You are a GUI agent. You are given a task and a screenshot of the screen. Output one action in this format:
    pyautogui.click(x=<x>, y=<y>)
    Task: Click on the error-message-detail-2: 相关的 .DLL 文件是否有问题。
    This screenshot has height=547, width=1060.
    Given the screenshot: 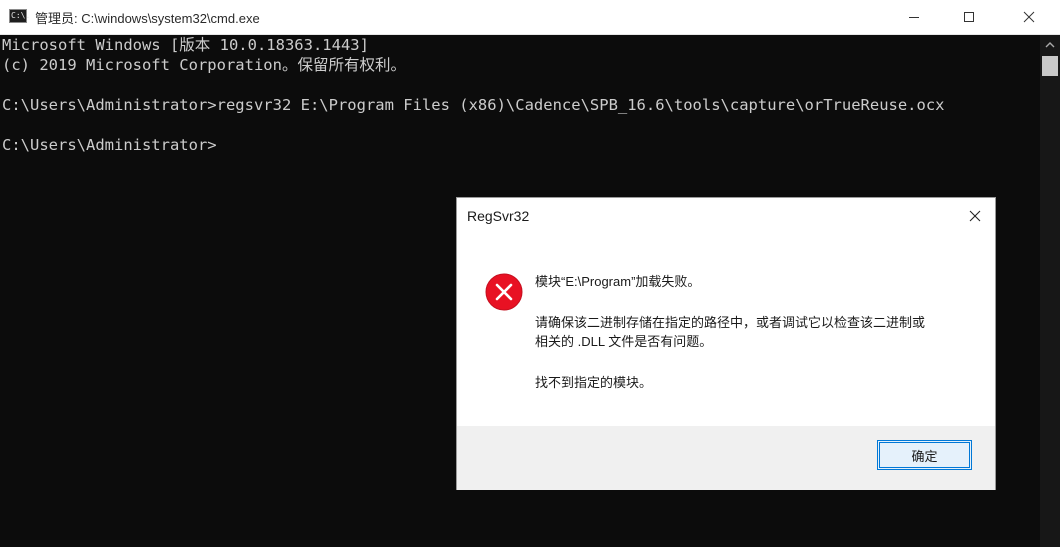 What is the action you would take?
    pyautogui.click(x=624, y=341)
    